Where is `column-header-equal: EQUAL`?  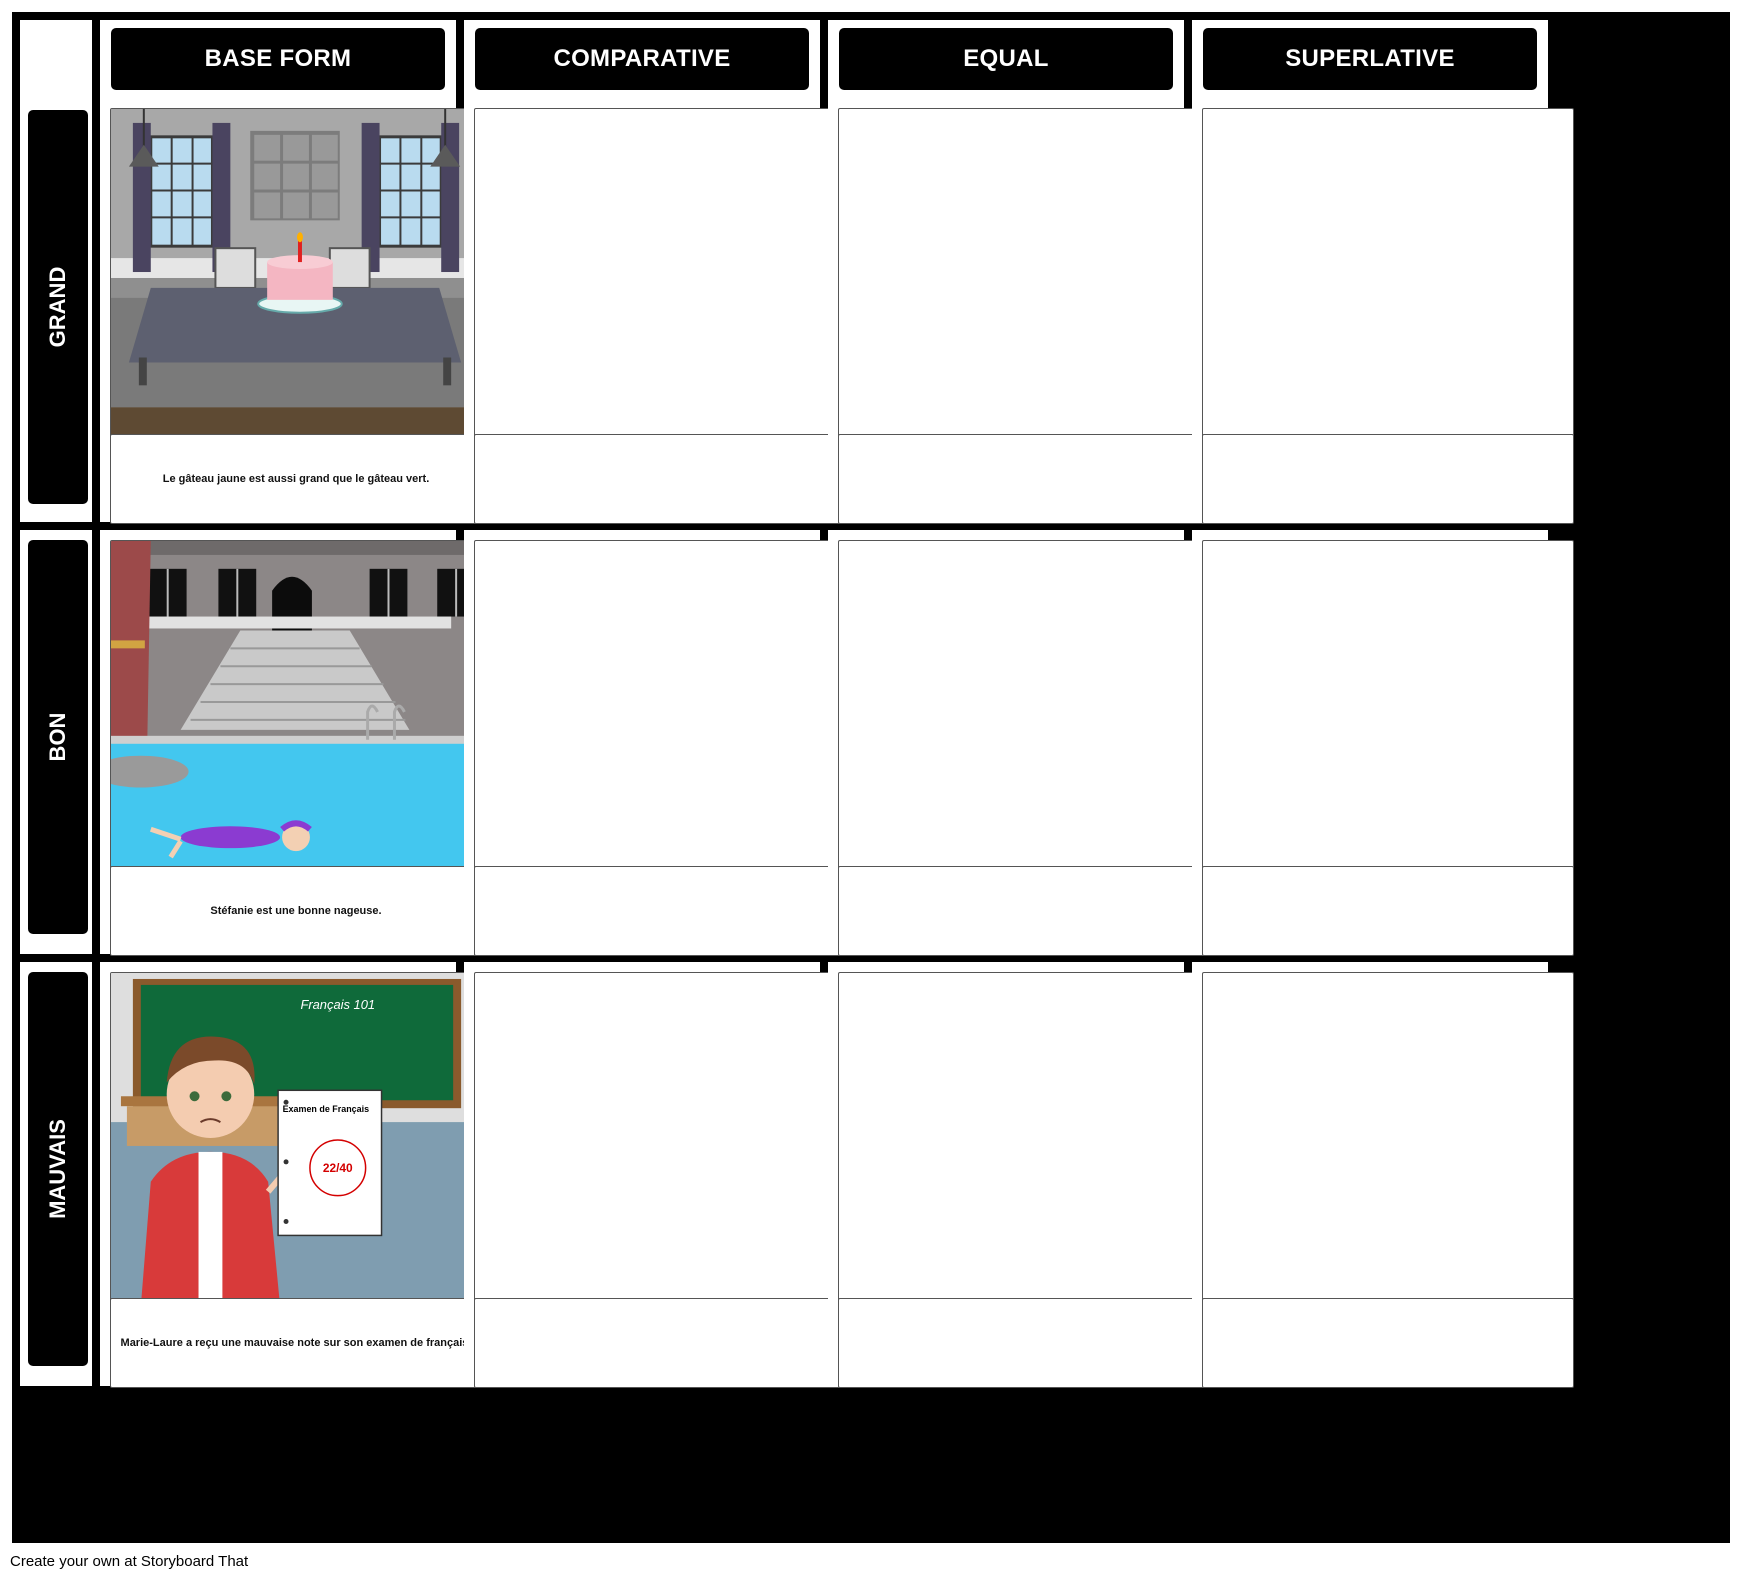 column-header-equal: EQUAL is located at coordinates (1006, 59).